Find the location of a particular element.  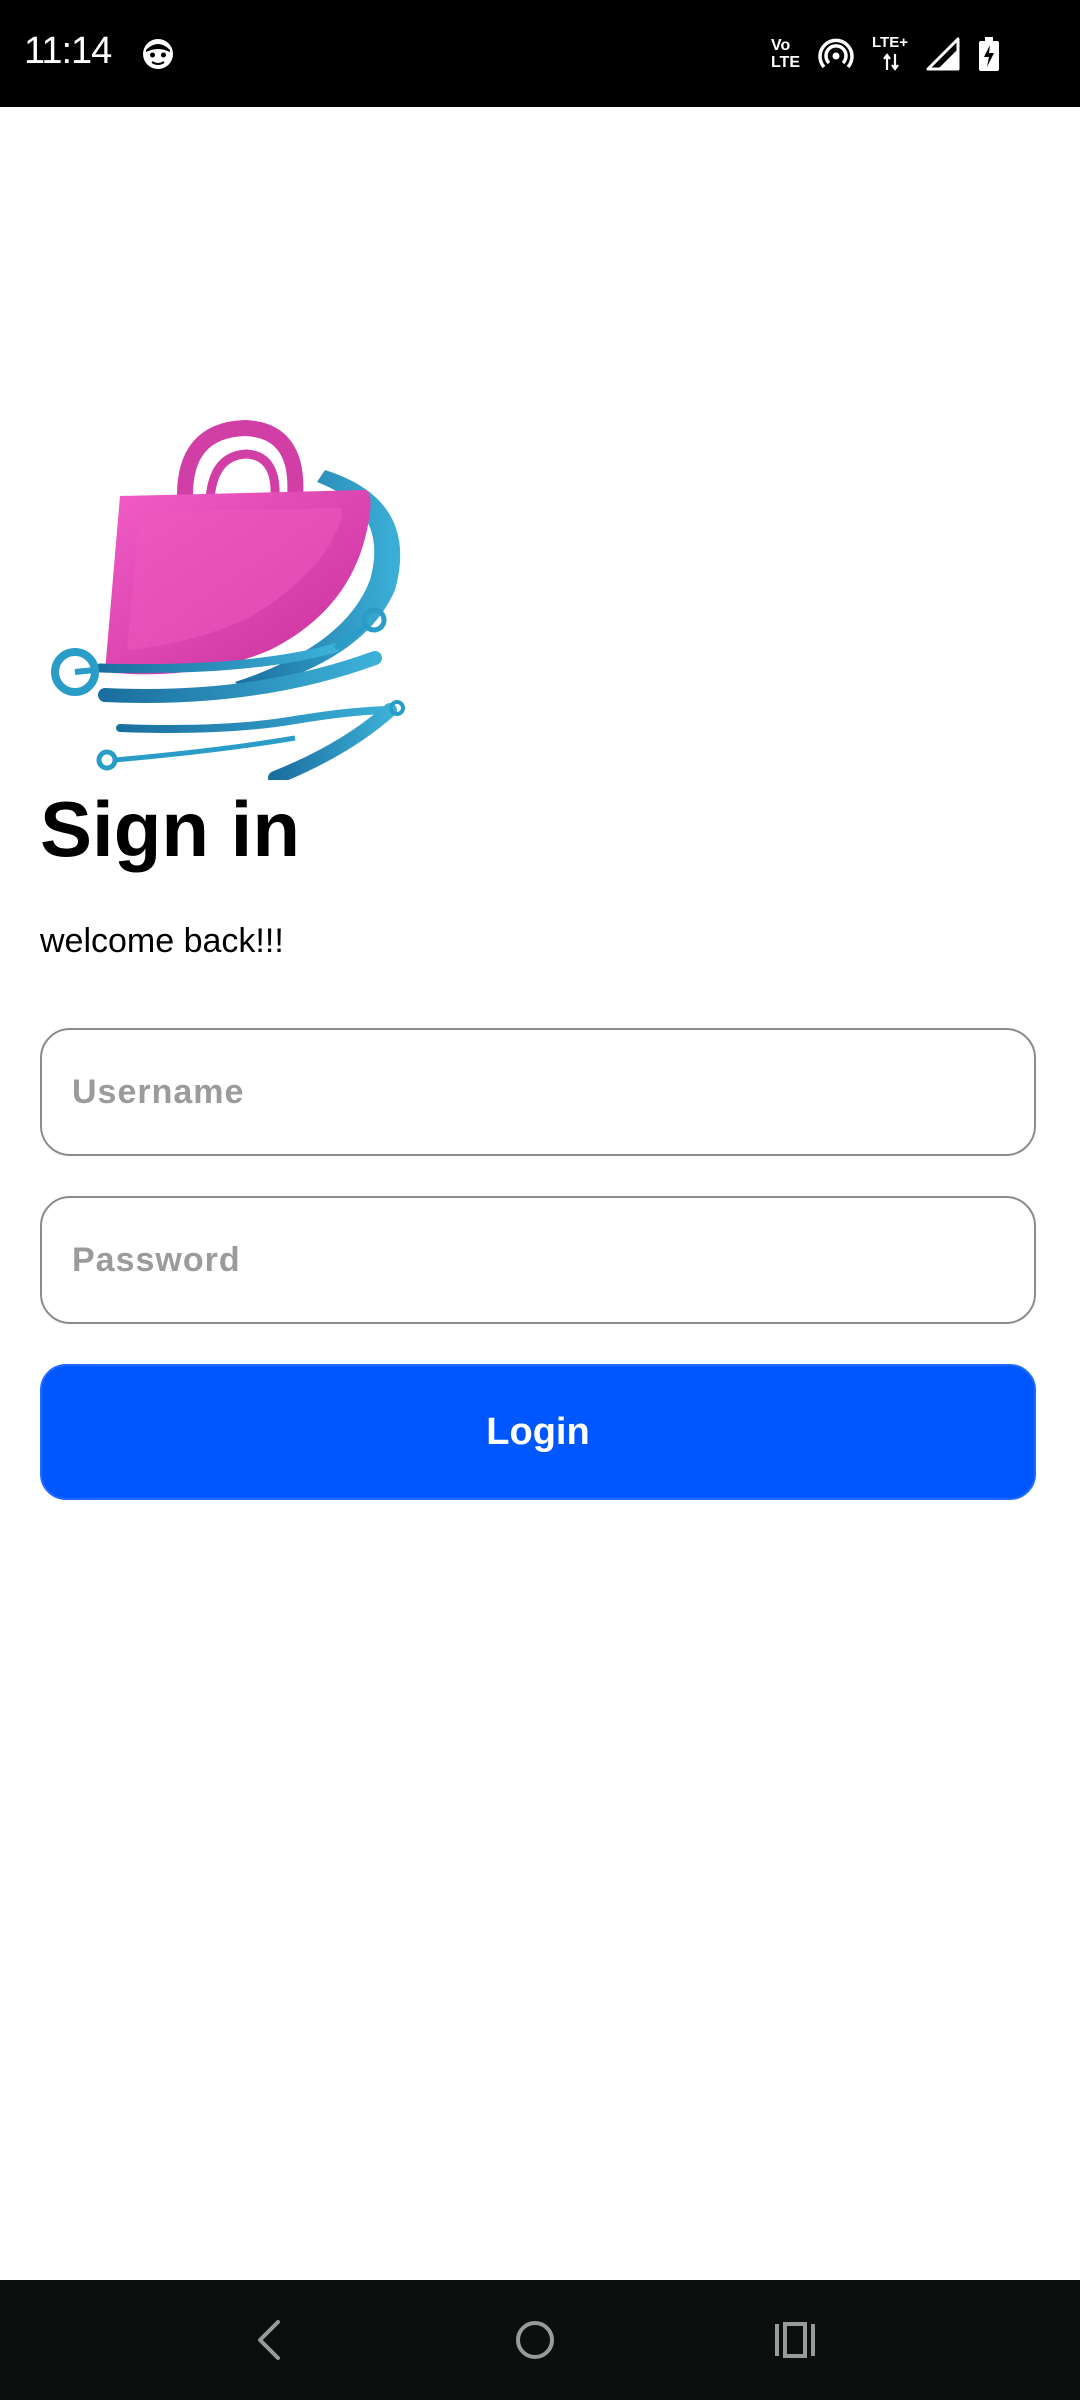

lte-indicator: LTE+ is located at coordinates (890, 54).